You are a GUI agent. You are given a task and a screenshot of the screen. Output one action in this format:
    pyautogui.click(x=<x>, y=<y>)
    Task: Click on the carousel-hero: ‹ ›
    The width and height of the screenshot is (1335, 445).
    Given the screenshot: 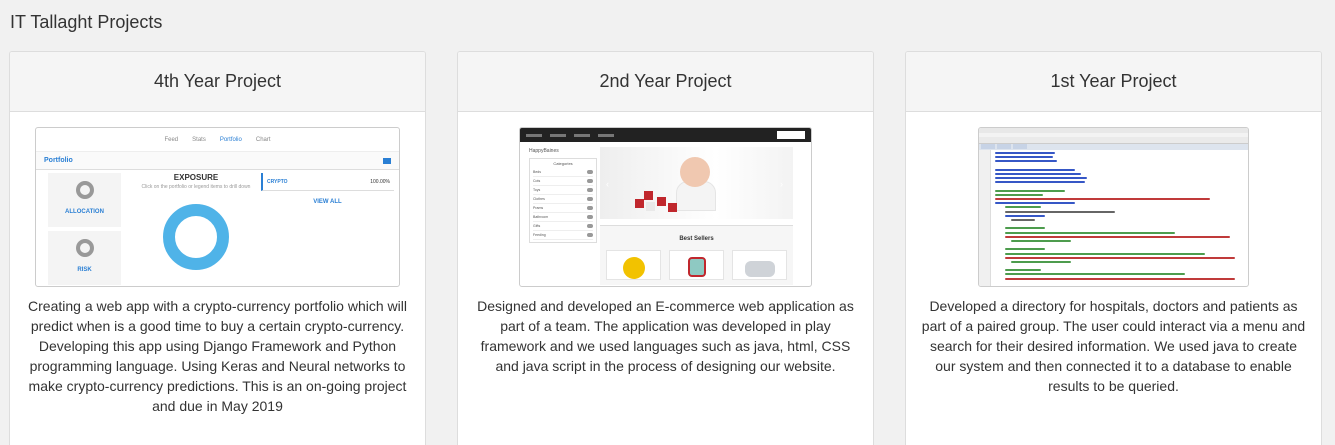 What is the action you would take?
    pyautogui.click(x=696, y=183)
    